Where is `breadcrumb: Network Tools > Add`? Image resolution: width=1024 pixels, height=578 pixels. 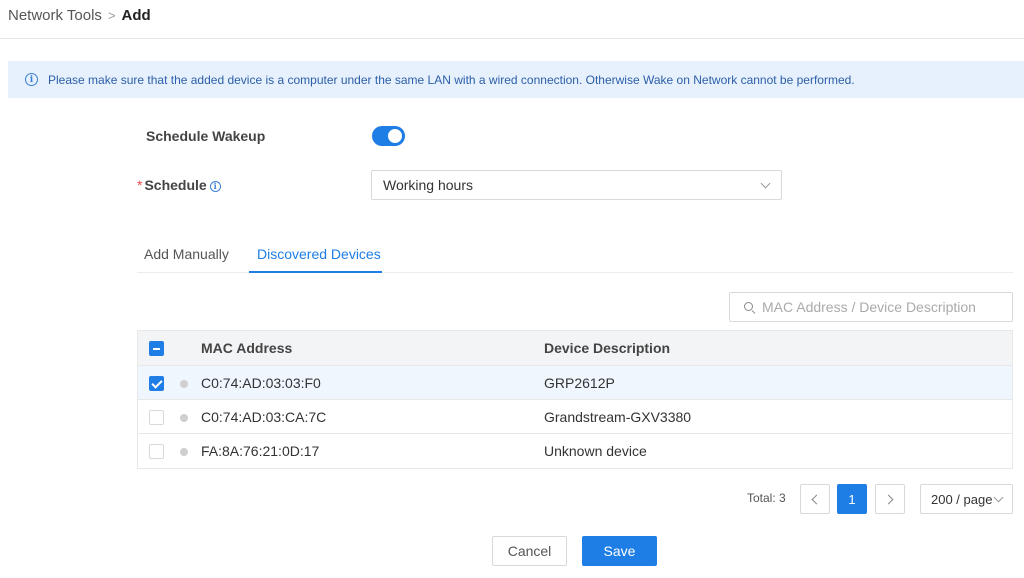 breadcrumb: Network Tools > Add is located at coordinates (79, 15).